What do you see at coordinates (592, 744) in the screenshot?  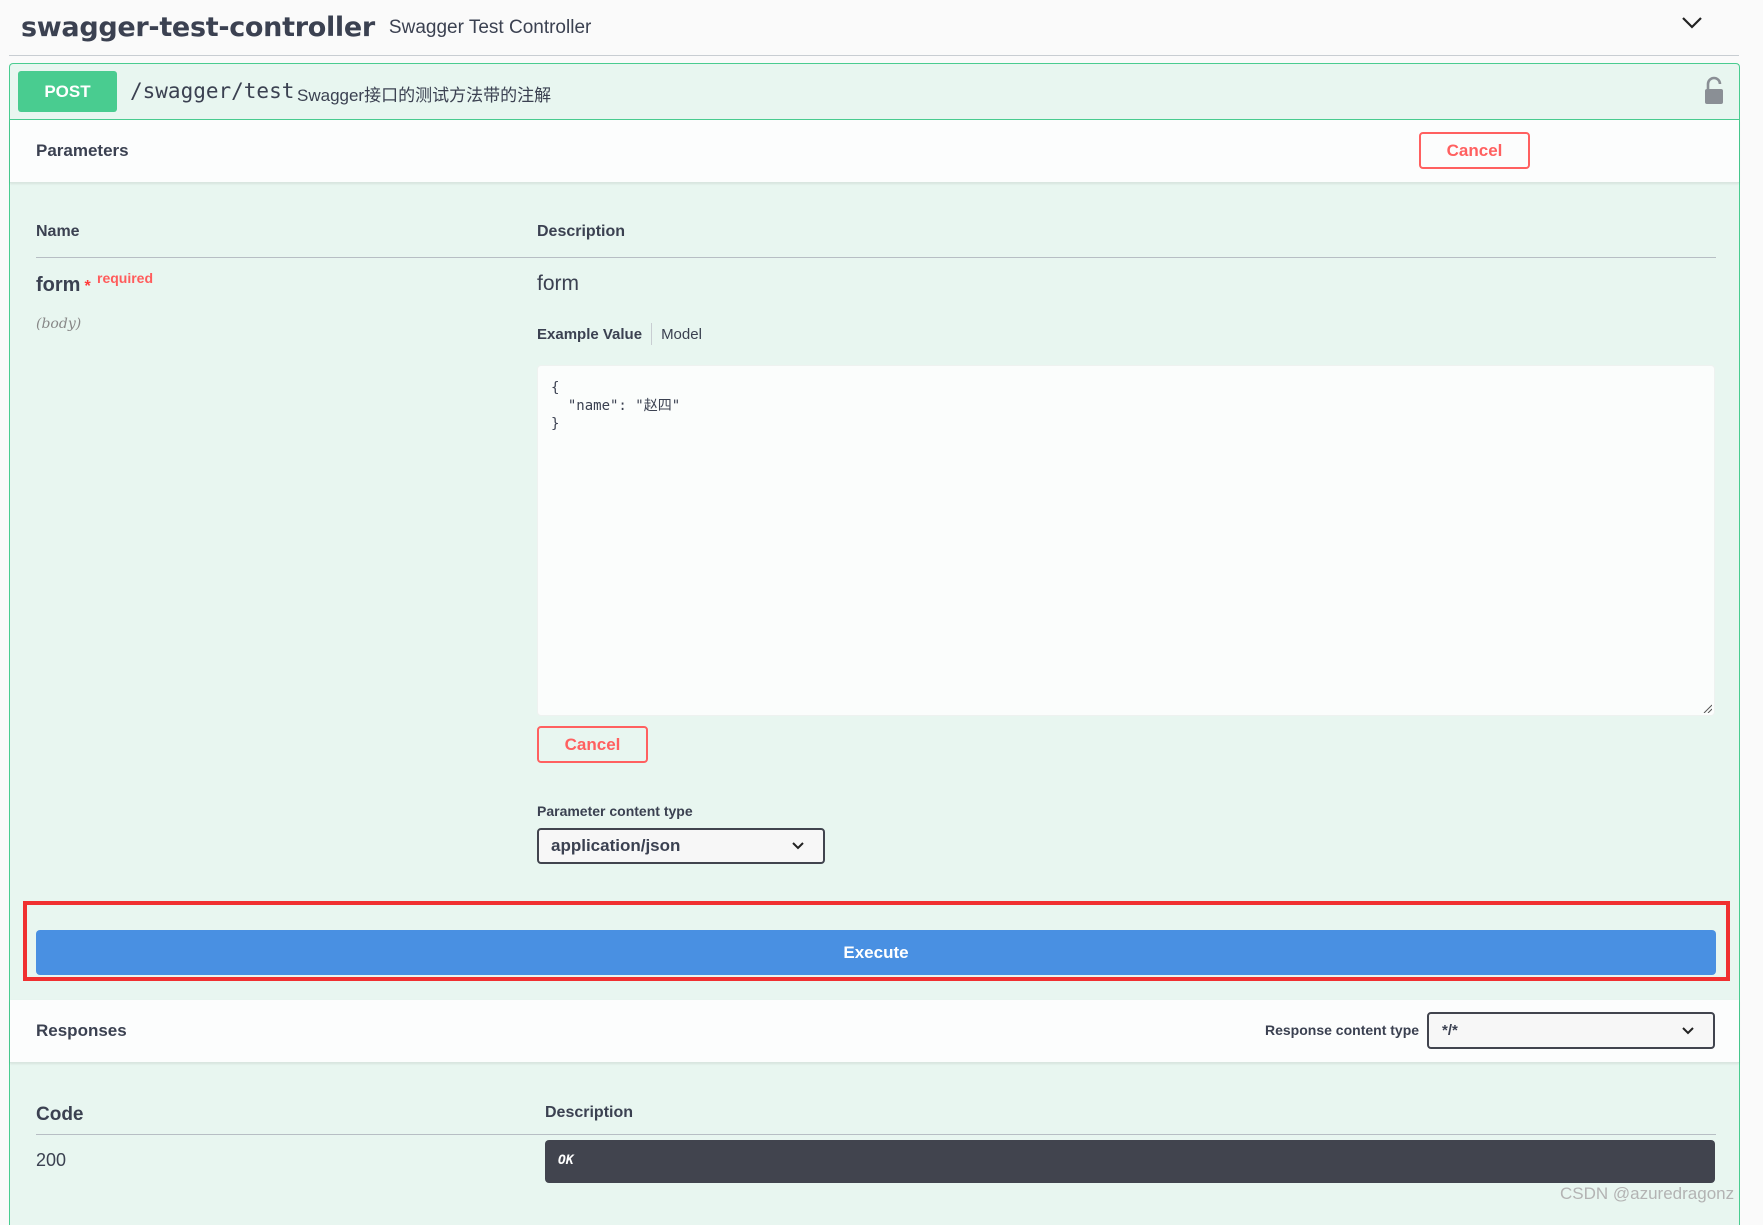 I see `cancel-body-button: Cancel` at bounding box center [592, 744].